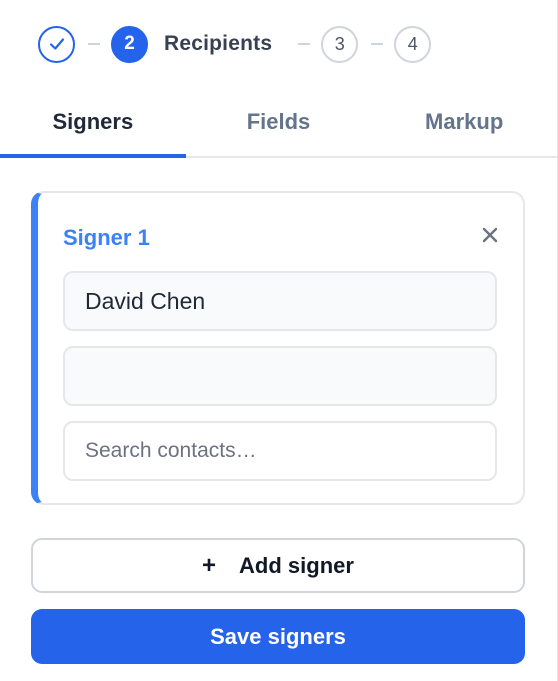  I want to click on check-icon, so click(56, 44).